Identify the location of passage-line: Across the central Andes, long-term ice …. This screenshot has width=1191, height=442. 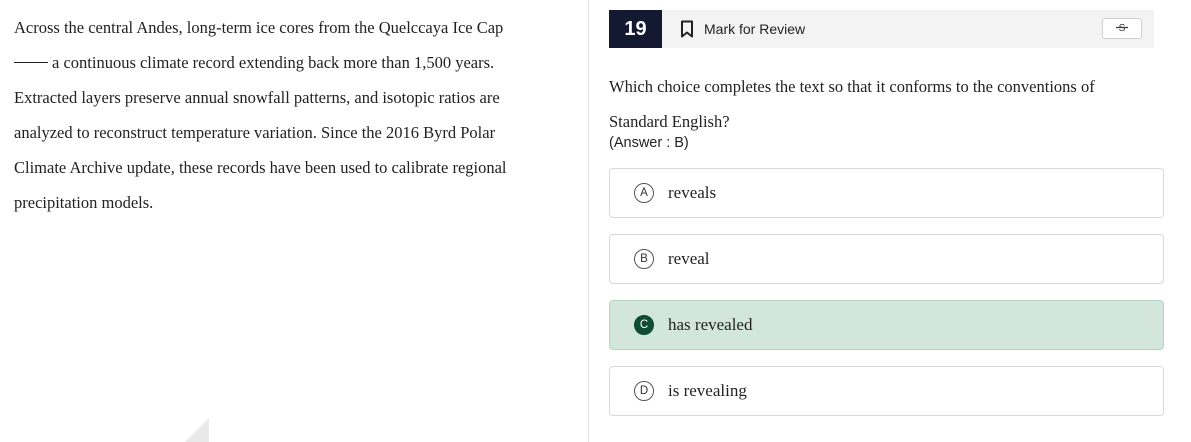
(259, 27).